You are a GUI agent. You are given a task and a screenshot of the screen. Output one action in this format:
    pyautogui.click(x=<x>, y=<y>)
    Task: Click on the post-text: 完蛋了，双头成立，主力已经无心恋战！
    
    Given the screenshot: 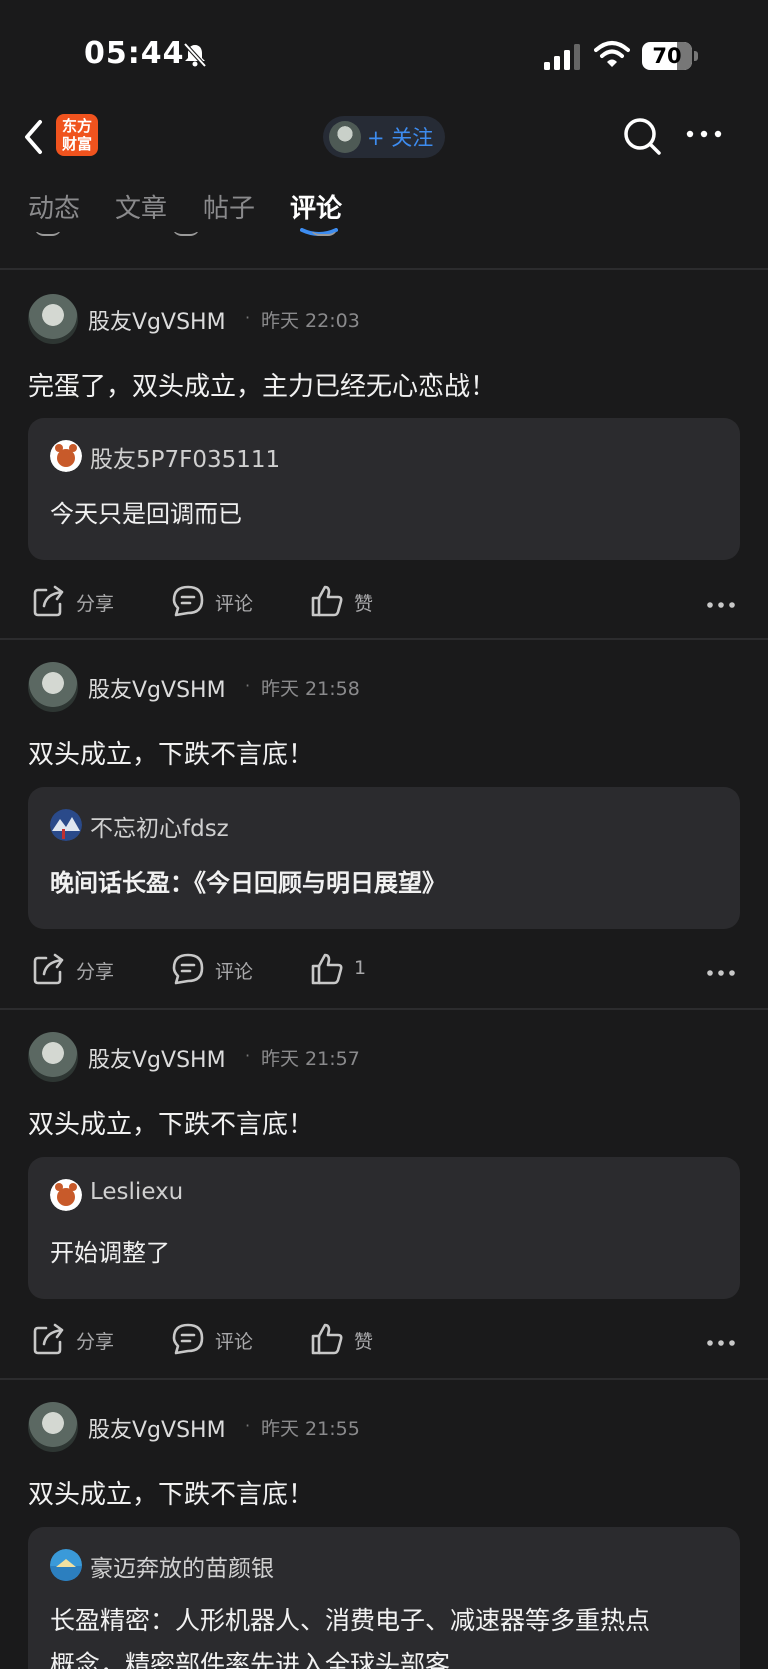 What is the action you would take?
    pyautogui.click(x=262, y=387)
    